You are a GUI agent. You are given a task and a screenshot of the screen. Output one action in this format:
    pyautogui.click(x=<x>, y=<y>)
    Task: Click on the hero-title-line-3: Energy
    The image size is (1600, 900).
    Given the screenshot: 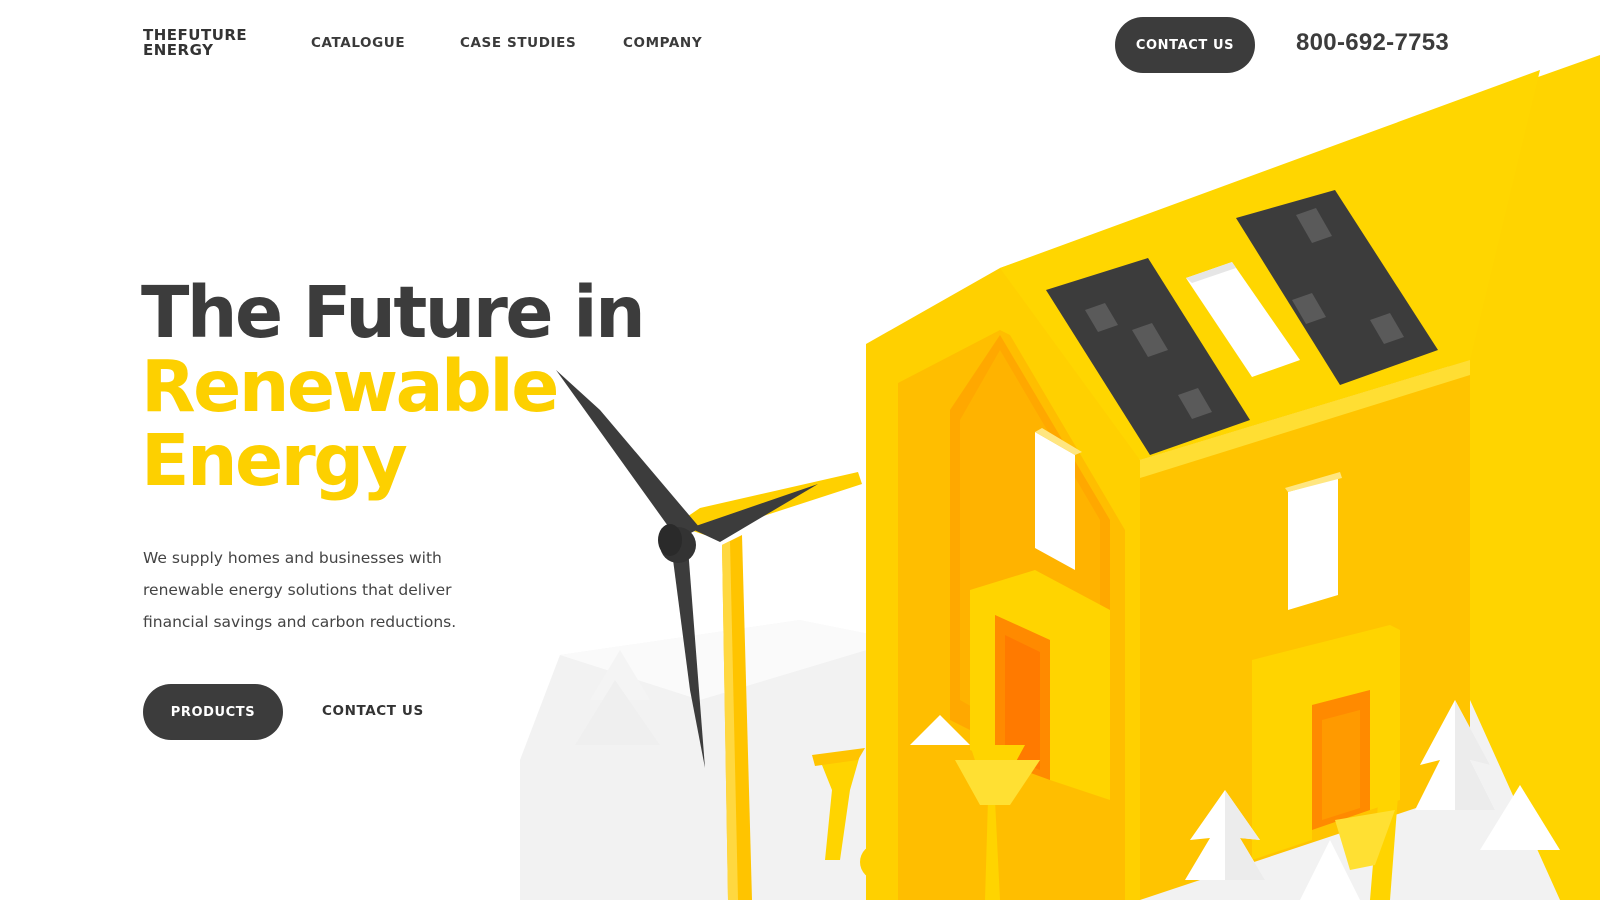 What is the action you would take?
    pyautogui.click(x=274, y=460)
    